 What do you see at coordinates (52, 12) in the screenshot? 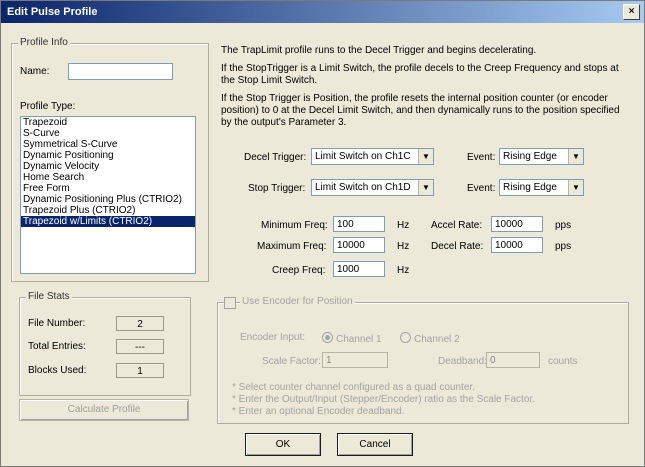
I see `window-title: Edit Pulse Profile` at bounding box center [52, 12].